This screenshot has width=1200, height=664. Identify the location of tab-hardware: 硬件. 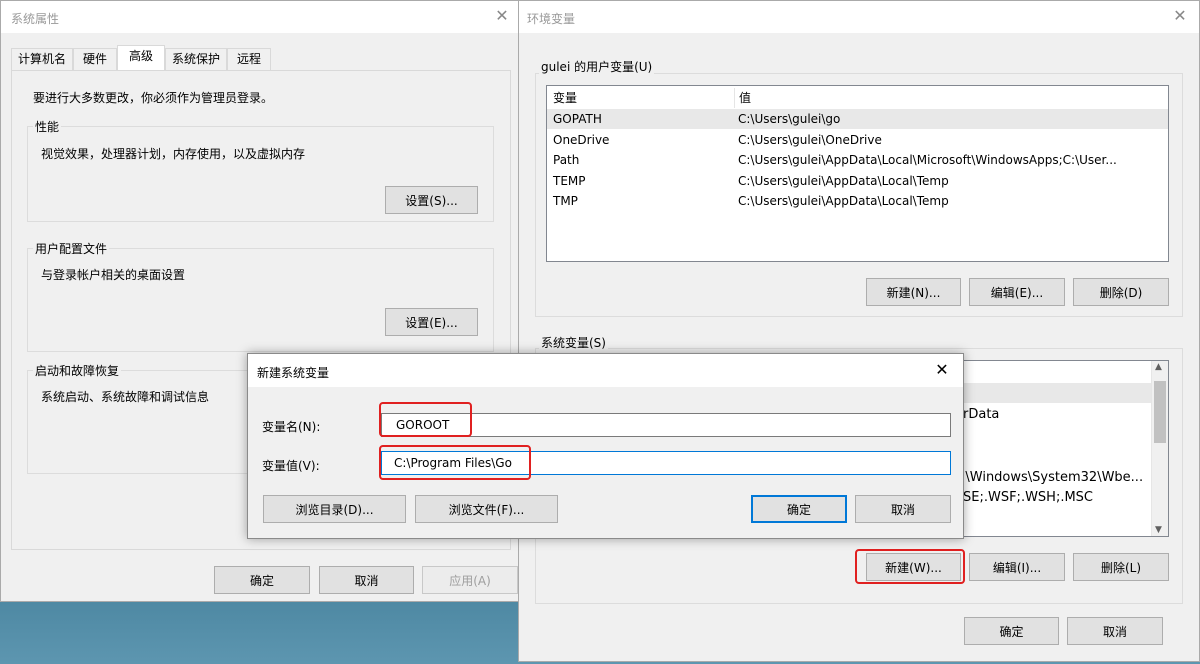
(95, 59).